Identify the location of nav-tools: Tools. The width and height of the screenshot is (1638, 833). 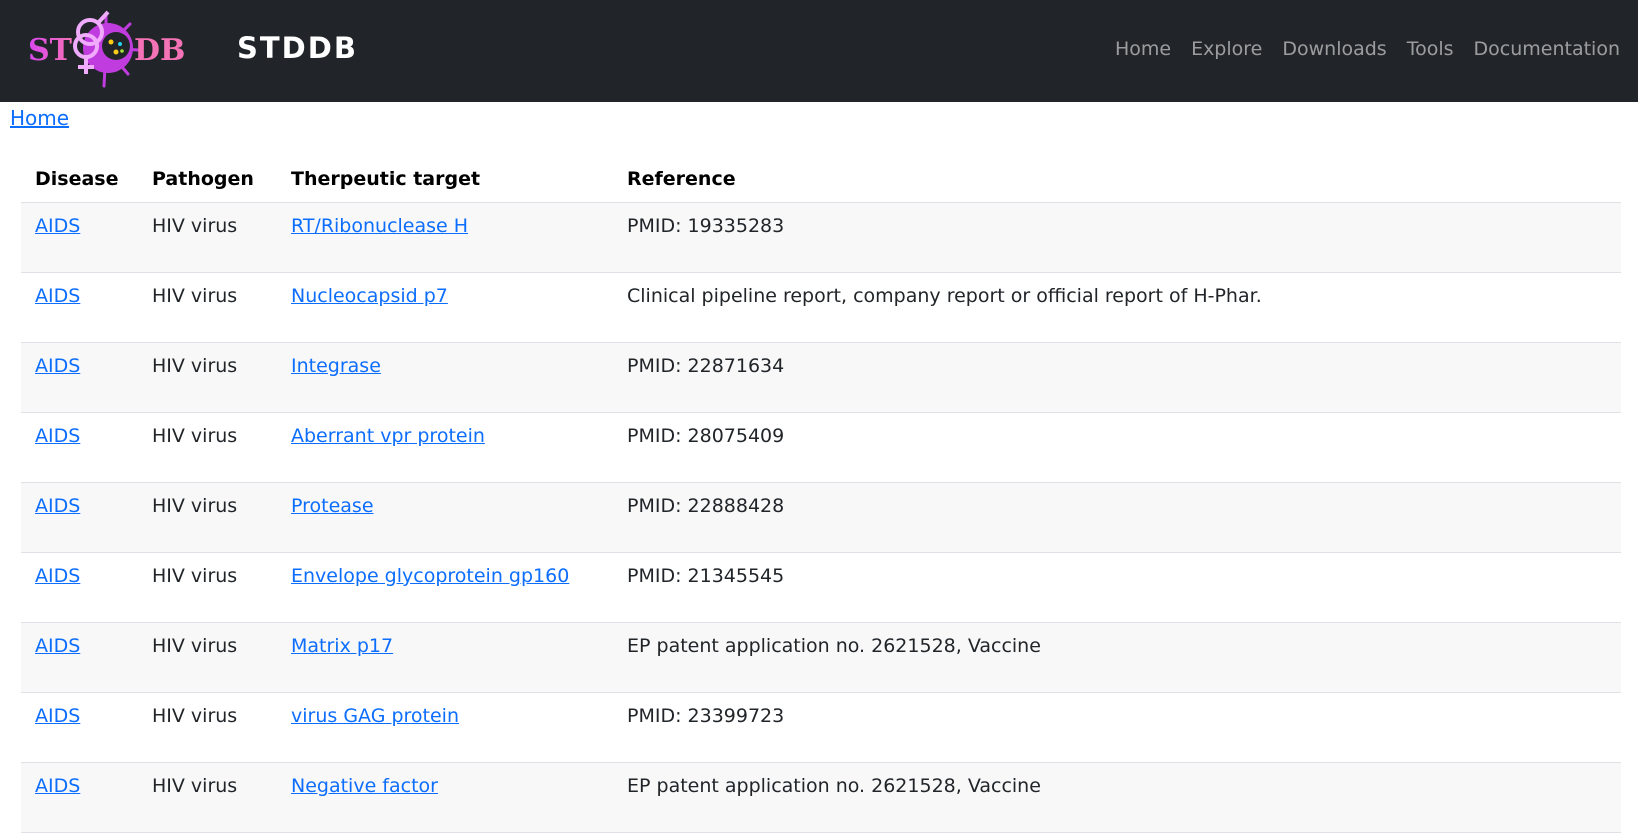
(1430, 49).